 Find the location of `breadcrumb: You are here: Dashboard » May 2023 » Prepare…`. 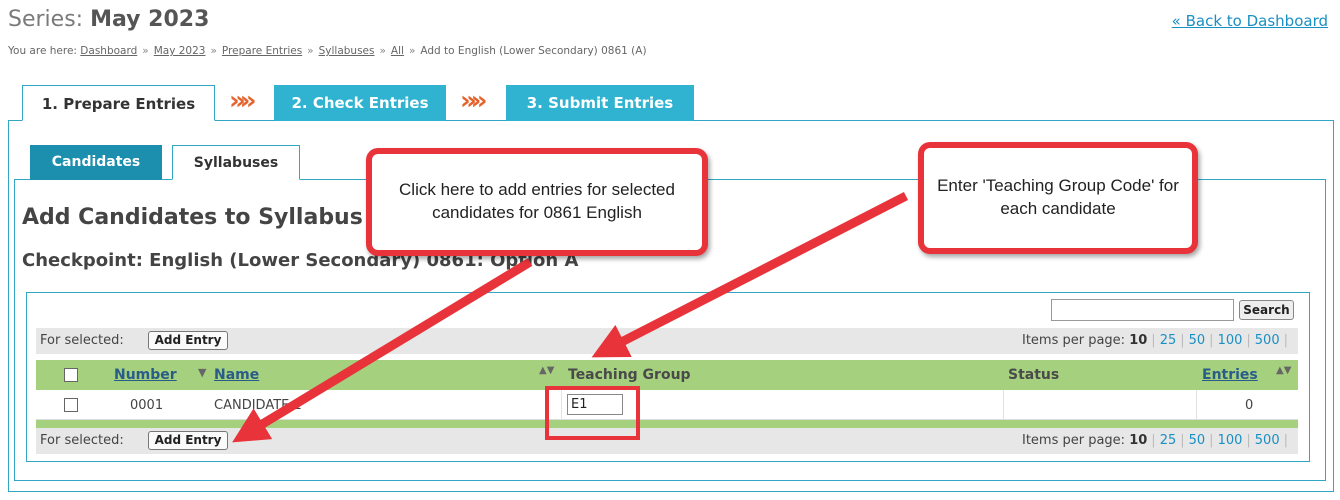

breadcrumb: You are here: Dashboard » May 2023 » Prepare… is located at coordinates (327, 51).